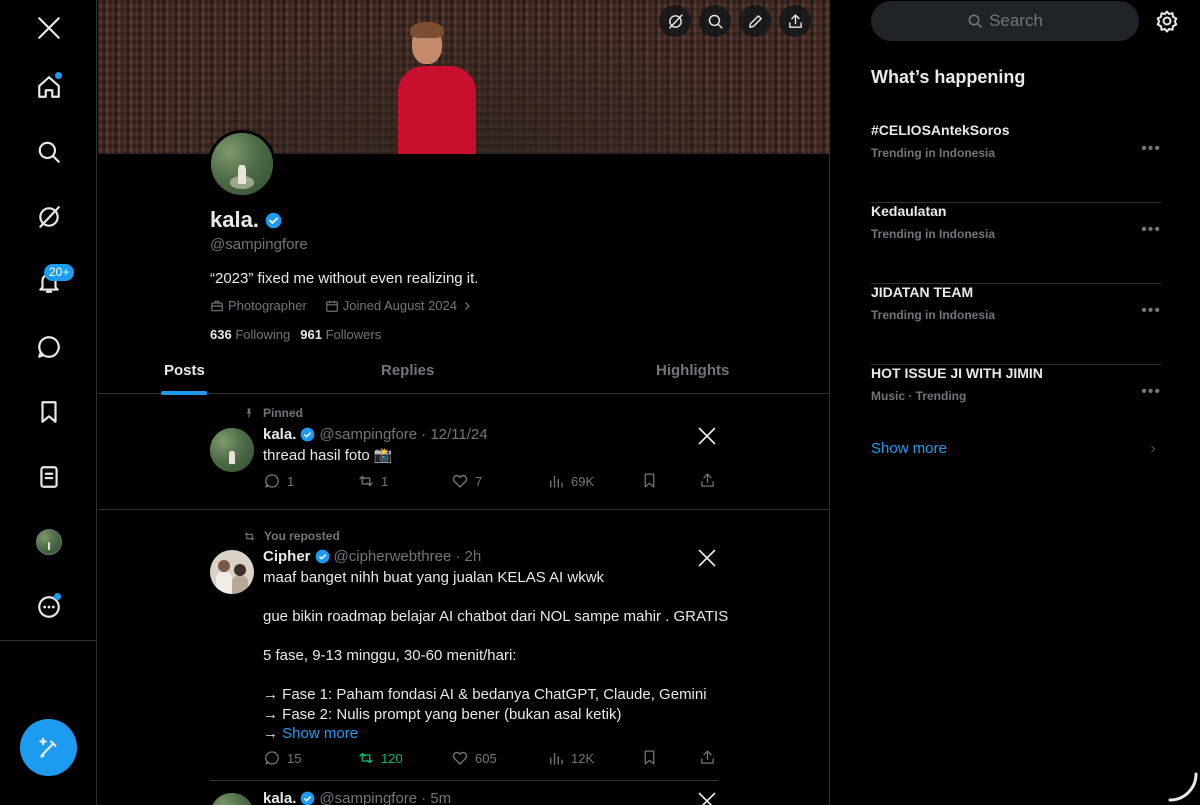 The height and width of the screenshot is (805, 1200). I want to click on briefcase-icon, so click(217, 305).